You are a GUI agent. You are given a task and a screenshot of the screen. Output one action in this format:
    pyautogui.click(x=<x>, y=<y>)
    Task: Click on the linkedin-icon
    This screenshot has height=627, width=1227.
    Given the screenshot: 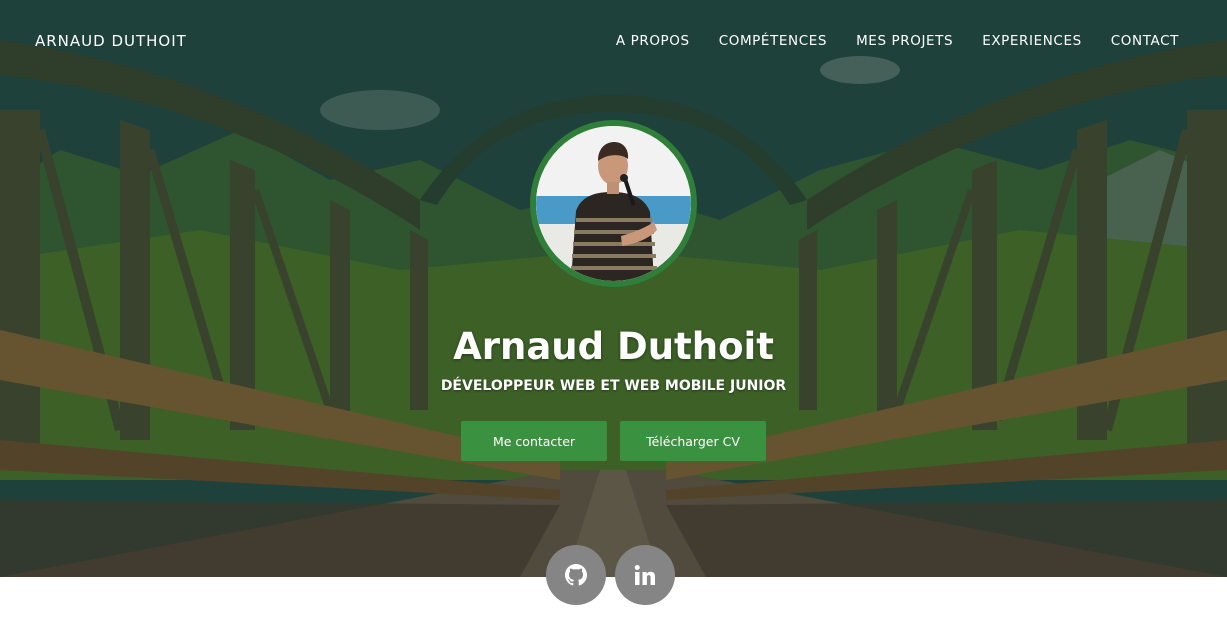 What is the action you would take?
    pyautogui.click(x=644, y=575)
    